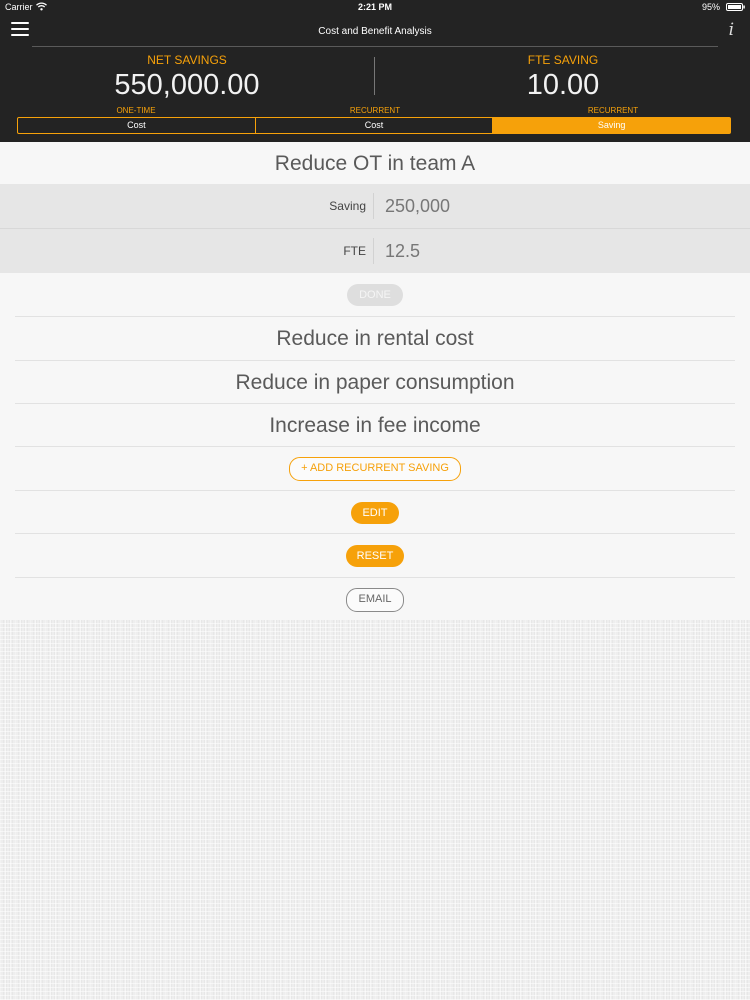 The width and height of the screenshot is (750, 1000). I want to click on segment-recurrent-cost: Cost, so click(375, 125).